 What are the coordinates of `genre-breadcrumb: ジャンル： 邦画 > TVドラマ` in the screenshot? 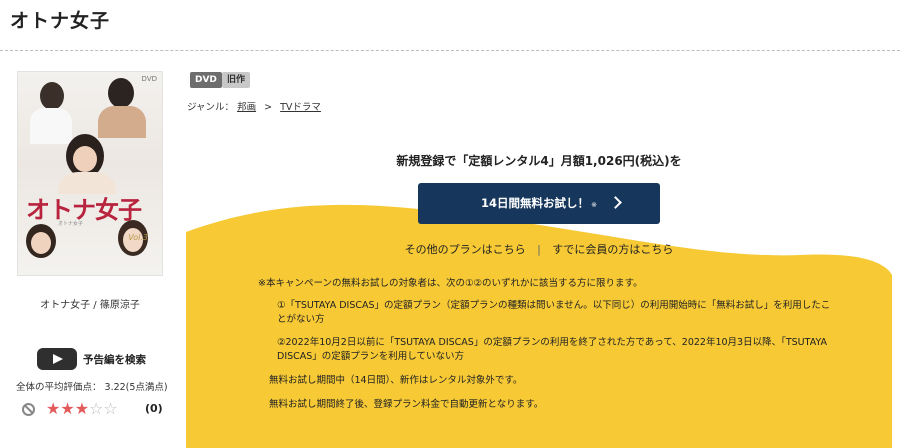 It's located at (254, 106).